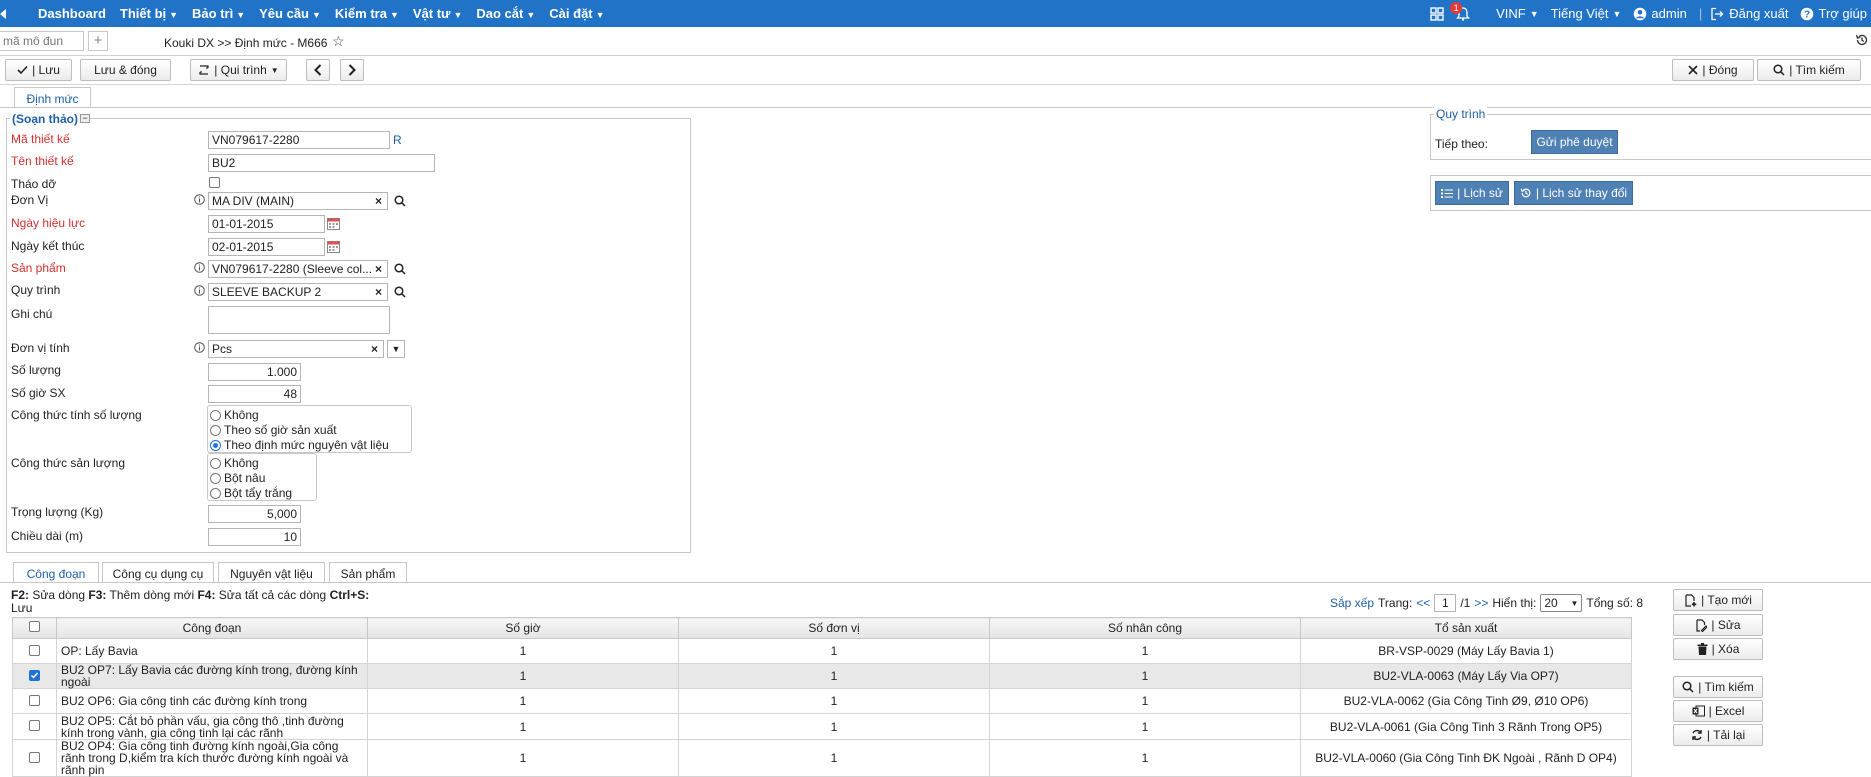 The image size is (1871, 777). I want to click on notification-bell: 1, so click(1460, 11).